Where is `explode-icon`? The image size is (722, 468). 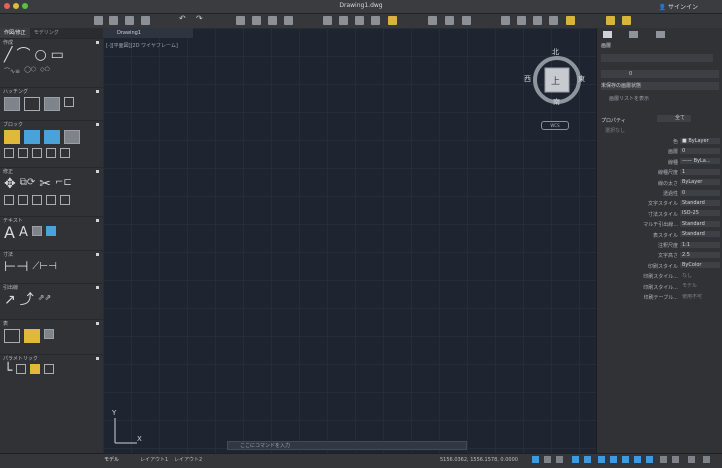
explode-icon is located at coordinates (51, 200).